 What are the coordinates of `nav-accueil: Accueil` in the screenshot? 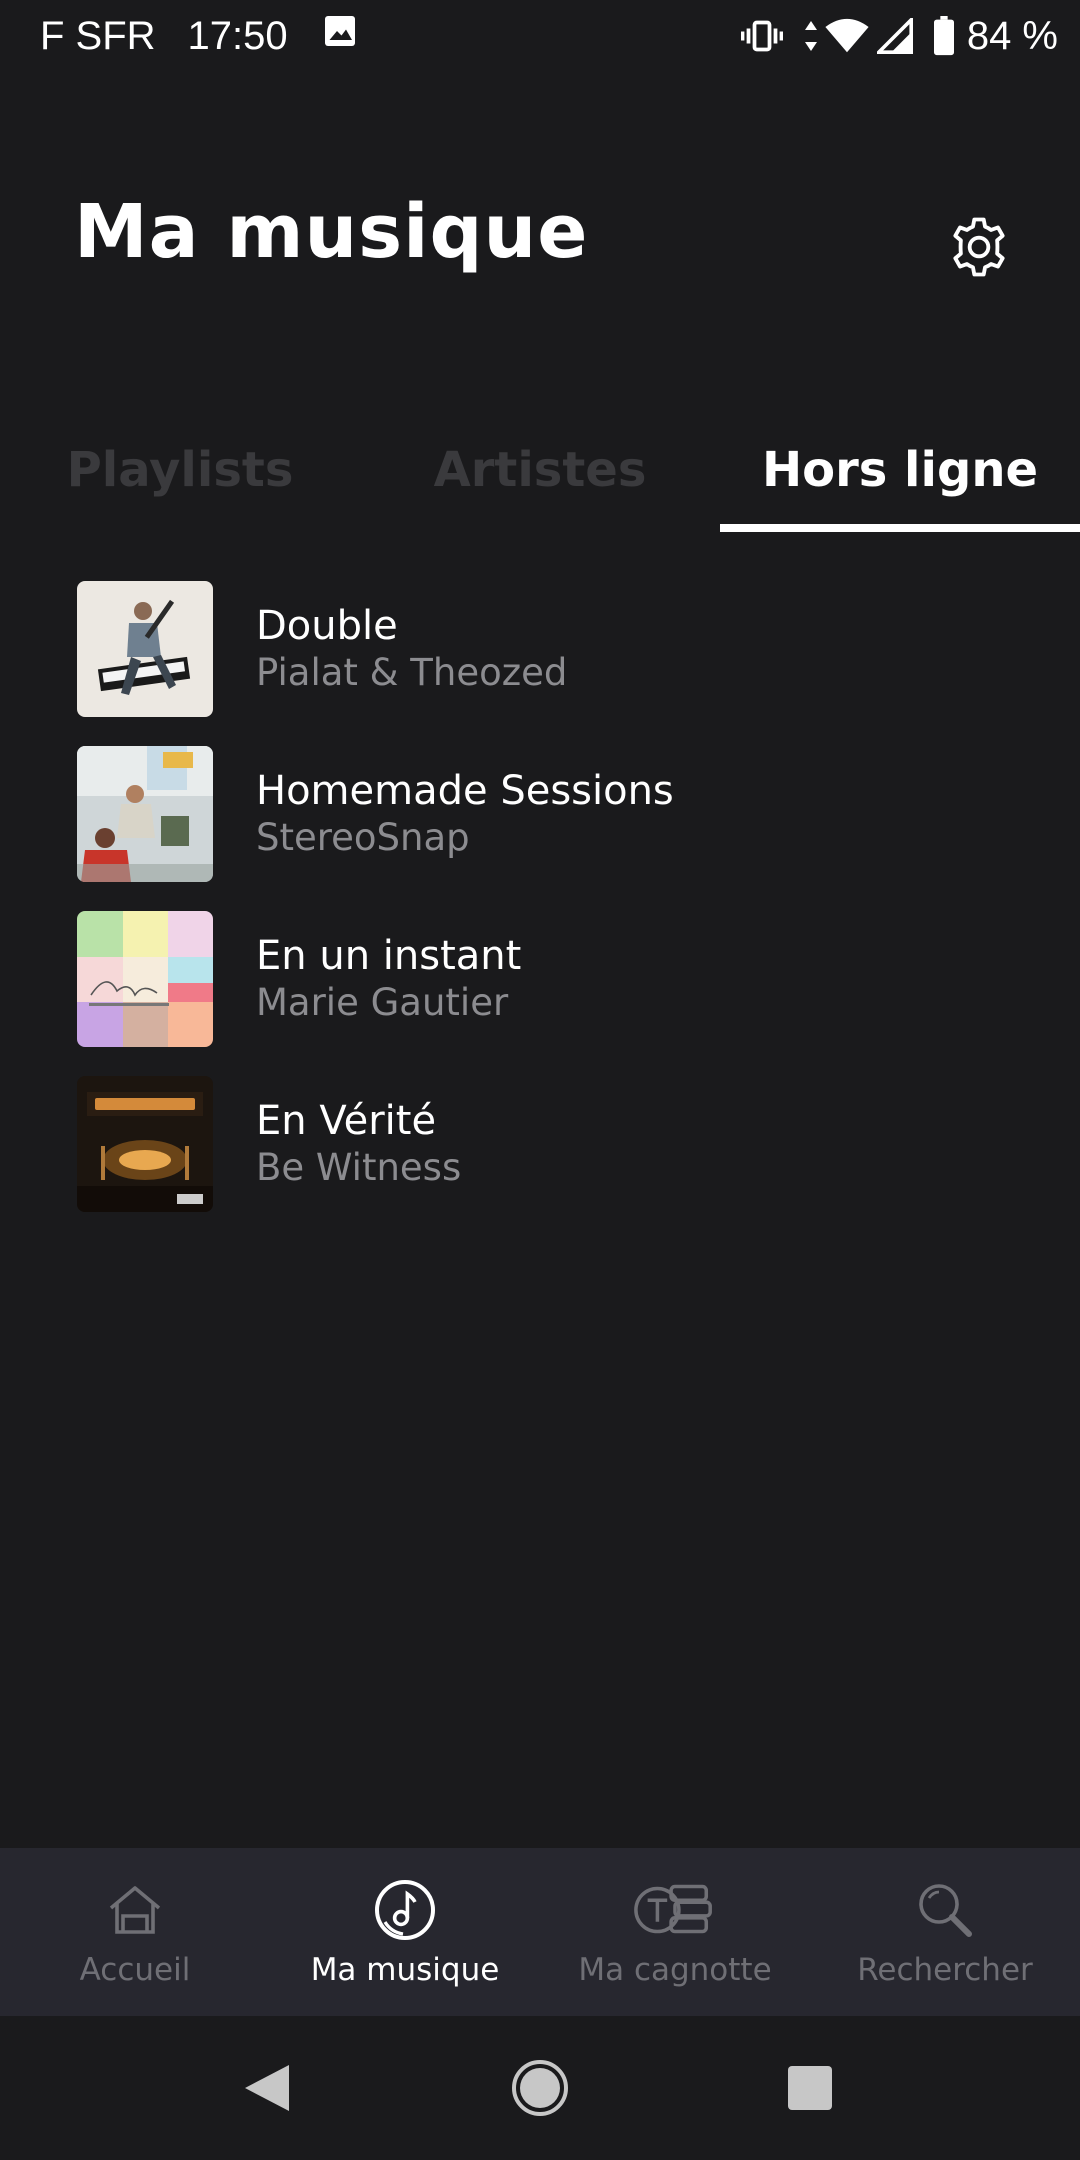 It's located at (135, 1932).